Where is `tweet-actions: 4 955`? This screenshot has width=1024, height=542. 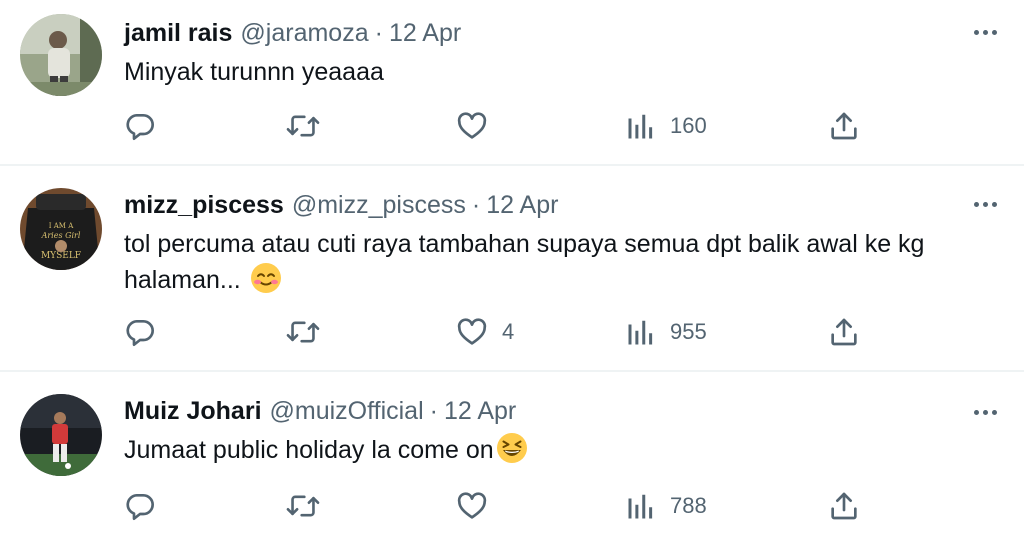
tweet-actions: 4 955 is located at coordinates (494, 332).